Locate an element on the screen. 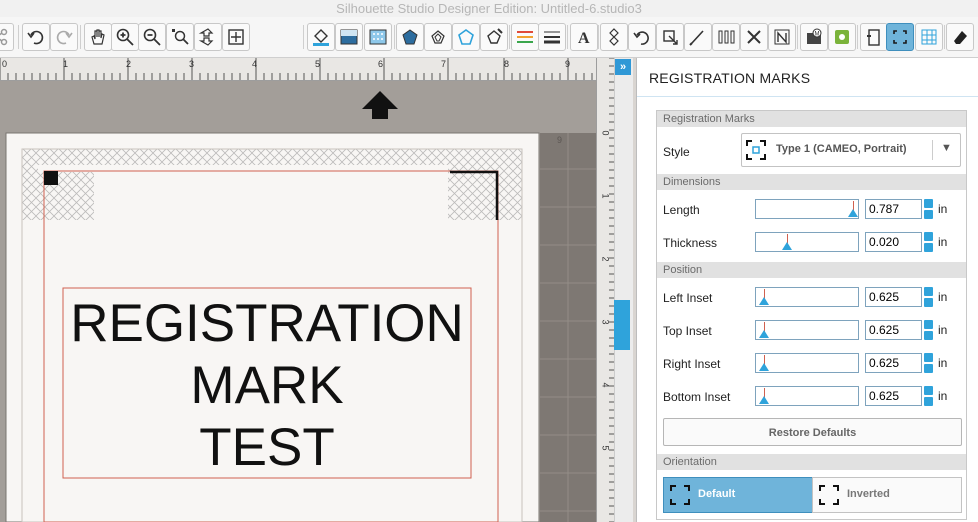 This screenshot has height=522, width=978. section-header-orientation: Orientation is located at coordinates (811, 462).